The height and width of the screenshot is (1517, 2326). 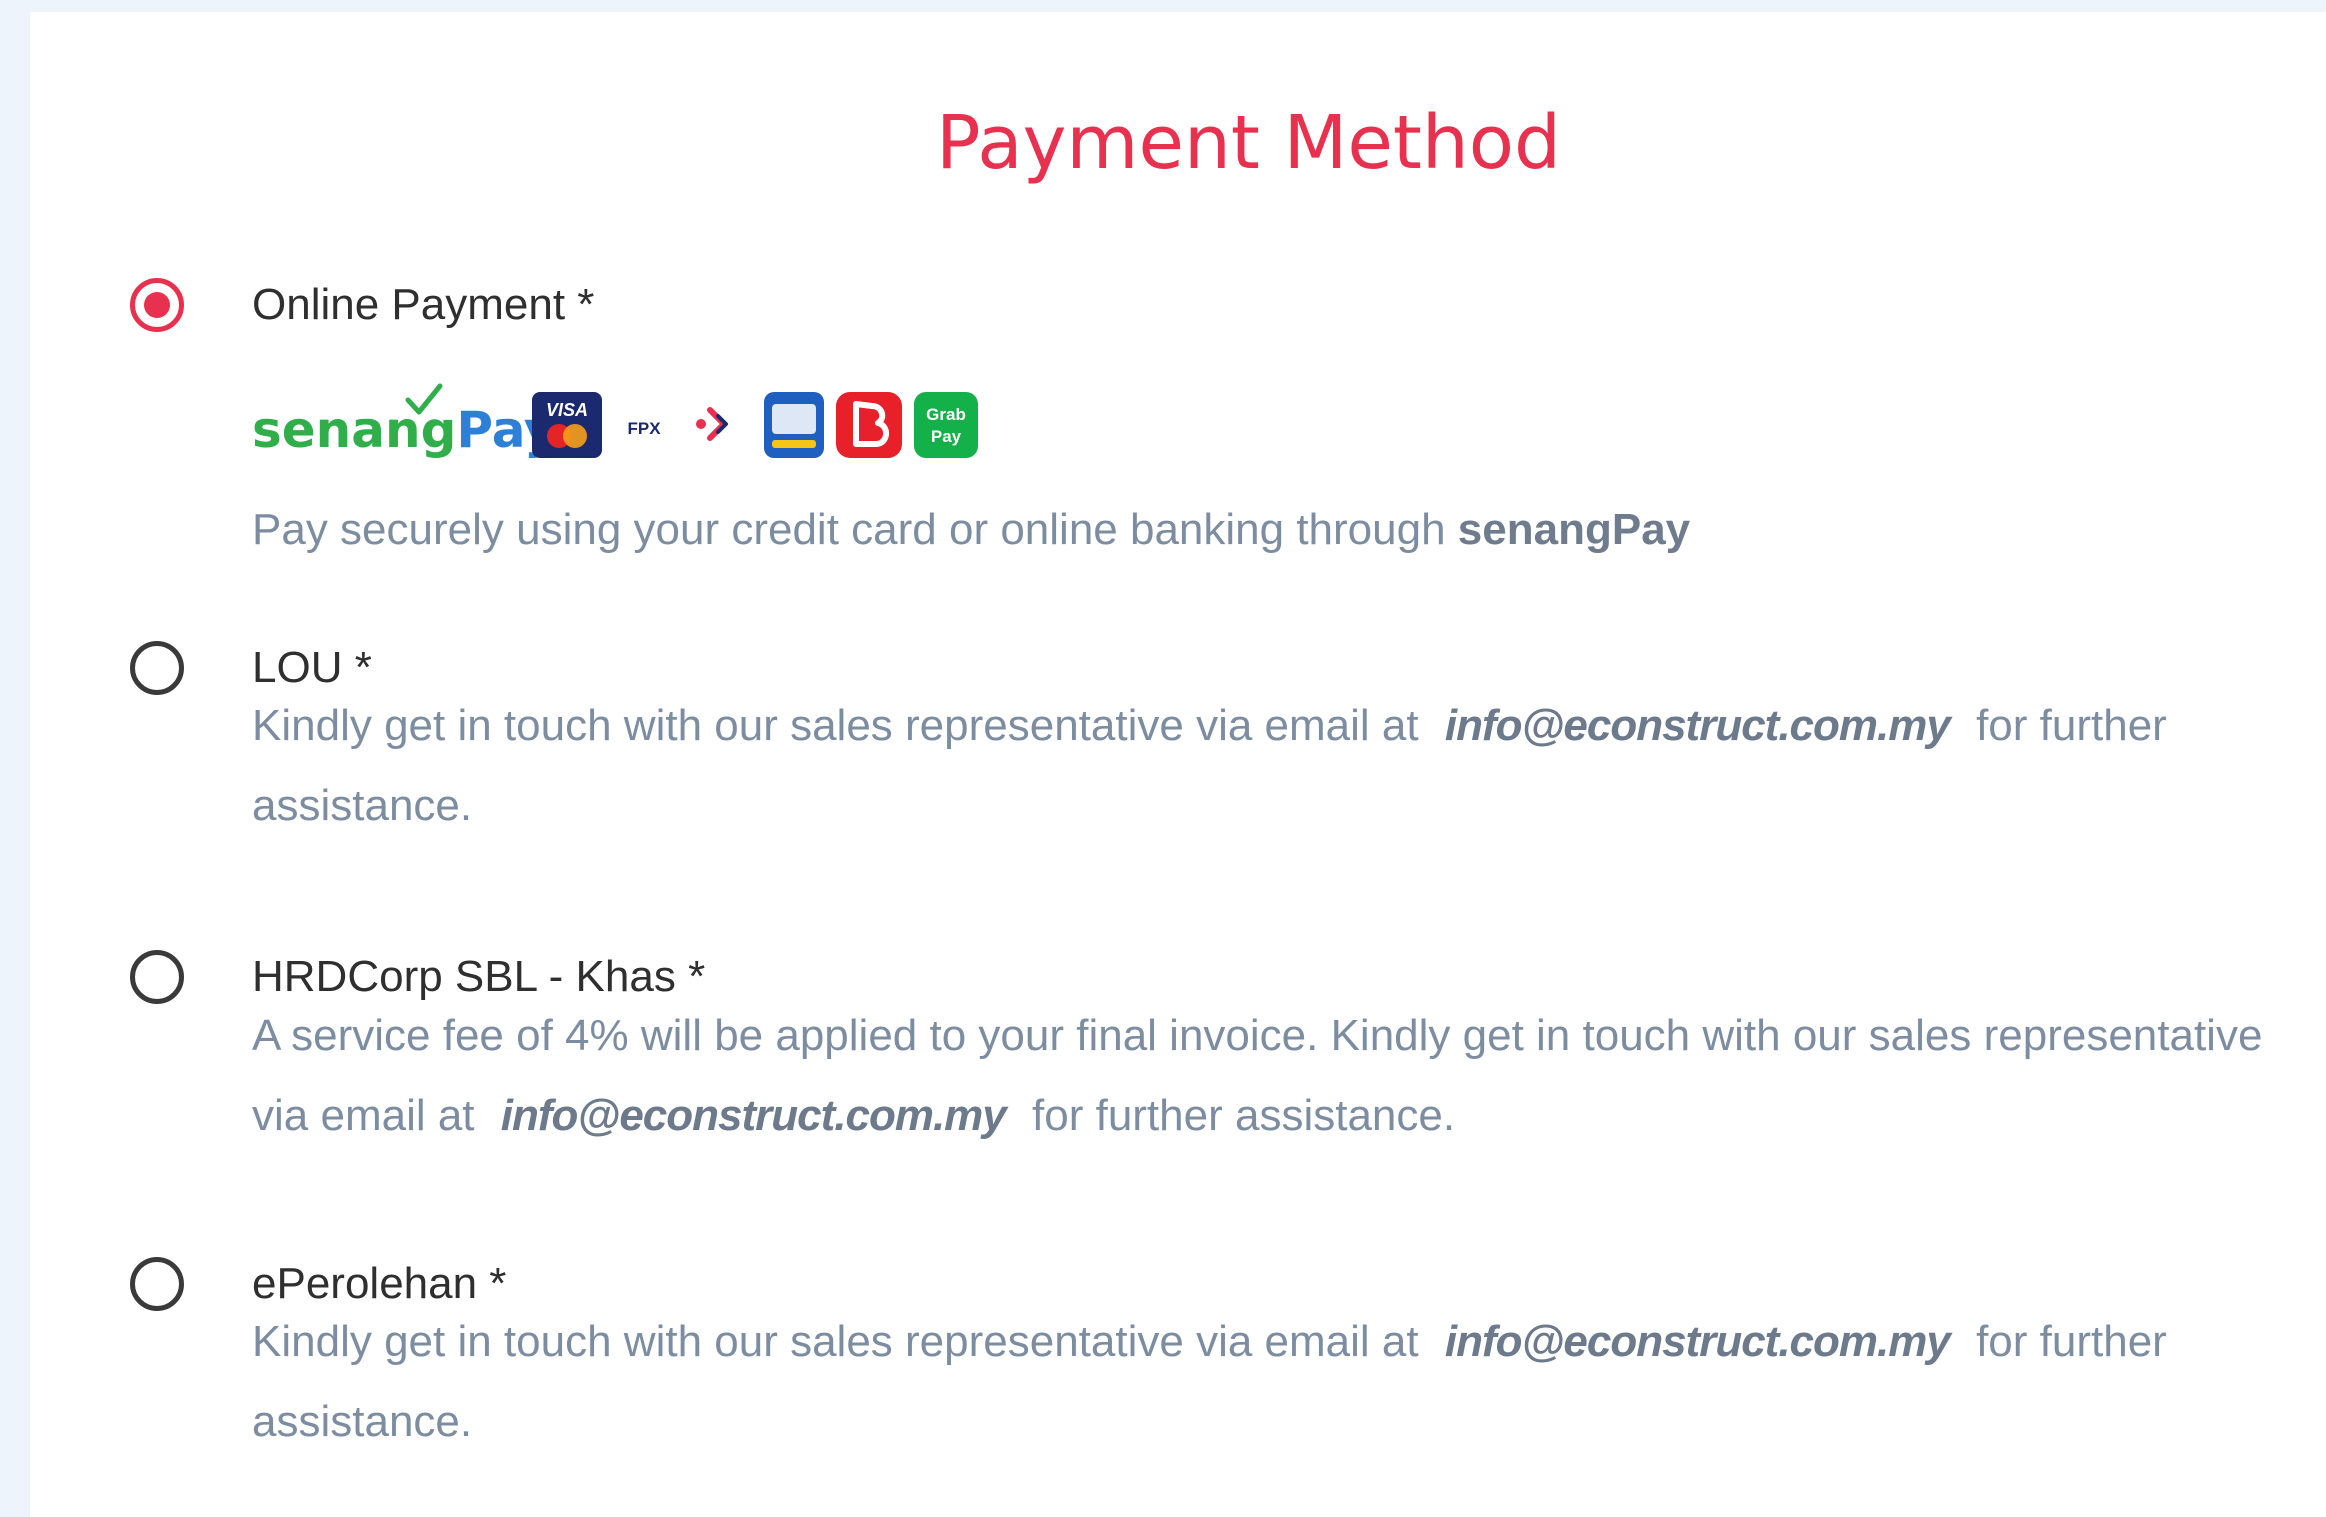 I want to click on check-mark-icon, so click(x=424, y=399).